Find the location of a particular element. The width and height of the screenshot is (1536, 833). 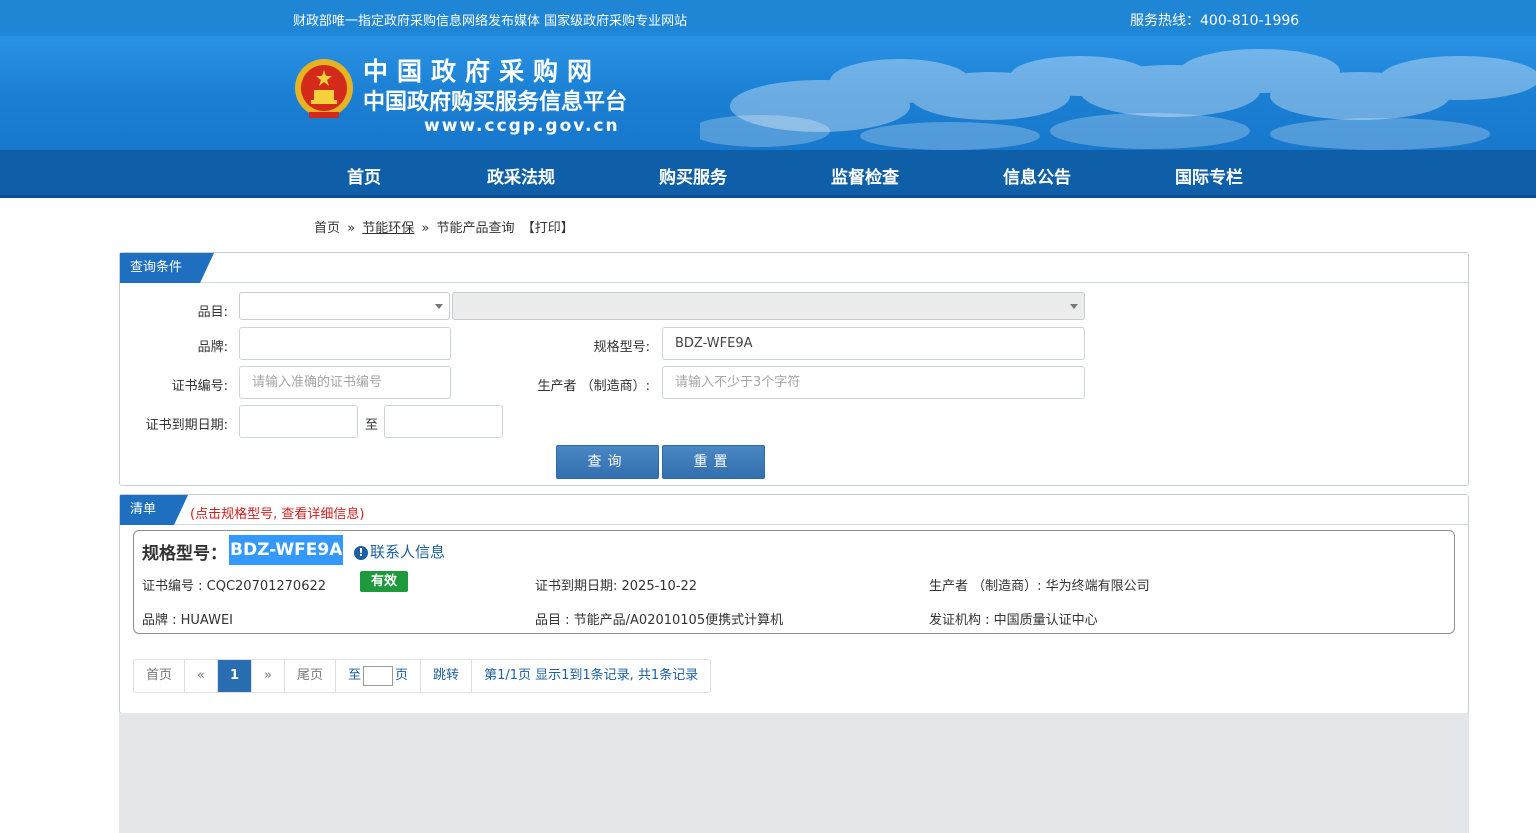

footer-area is located at coordinates (794, 773).